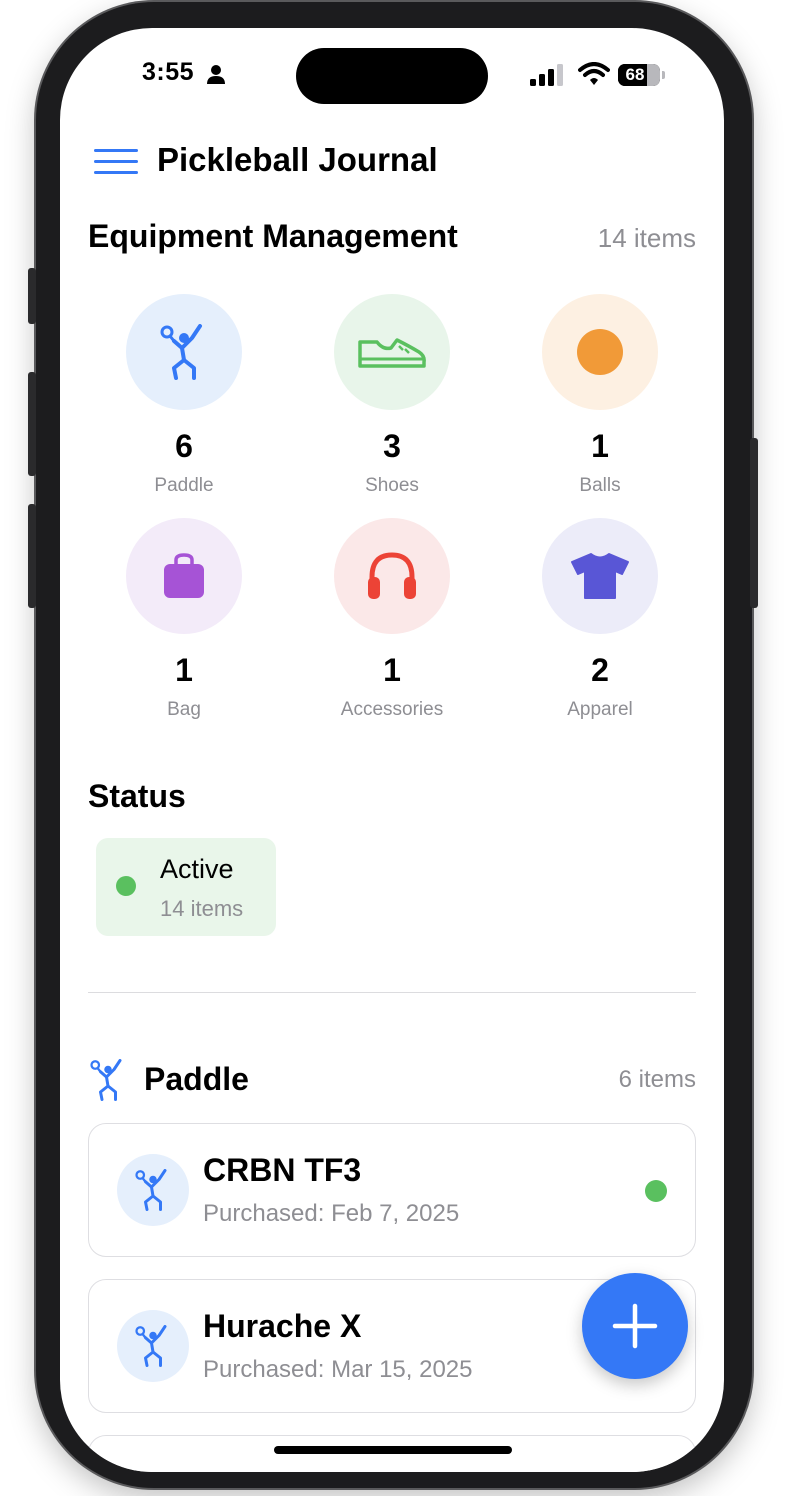 This screenshot has height=1496, width=790. What do you see at coordinates (600, 485) in the screenshot?
I see `category-label: Balls` at bounding box center [600, 485].